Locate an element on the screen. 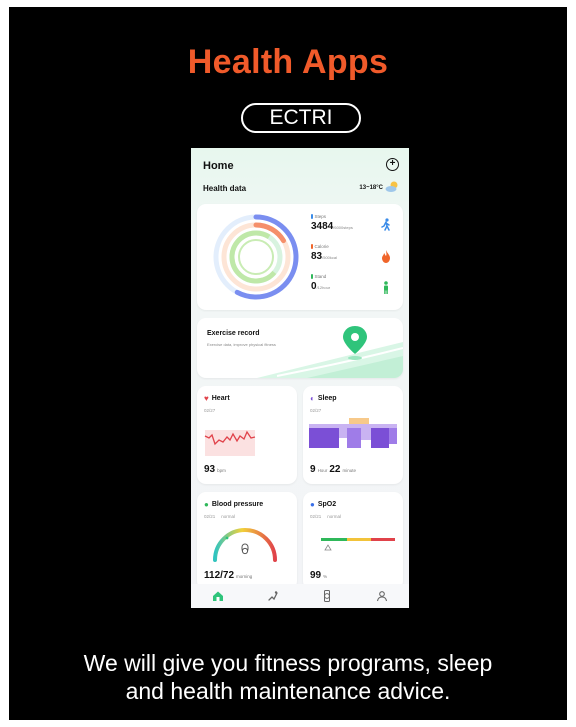 The image size is (576, 727). heart-rate-graph is located at coordinates (230, 443).